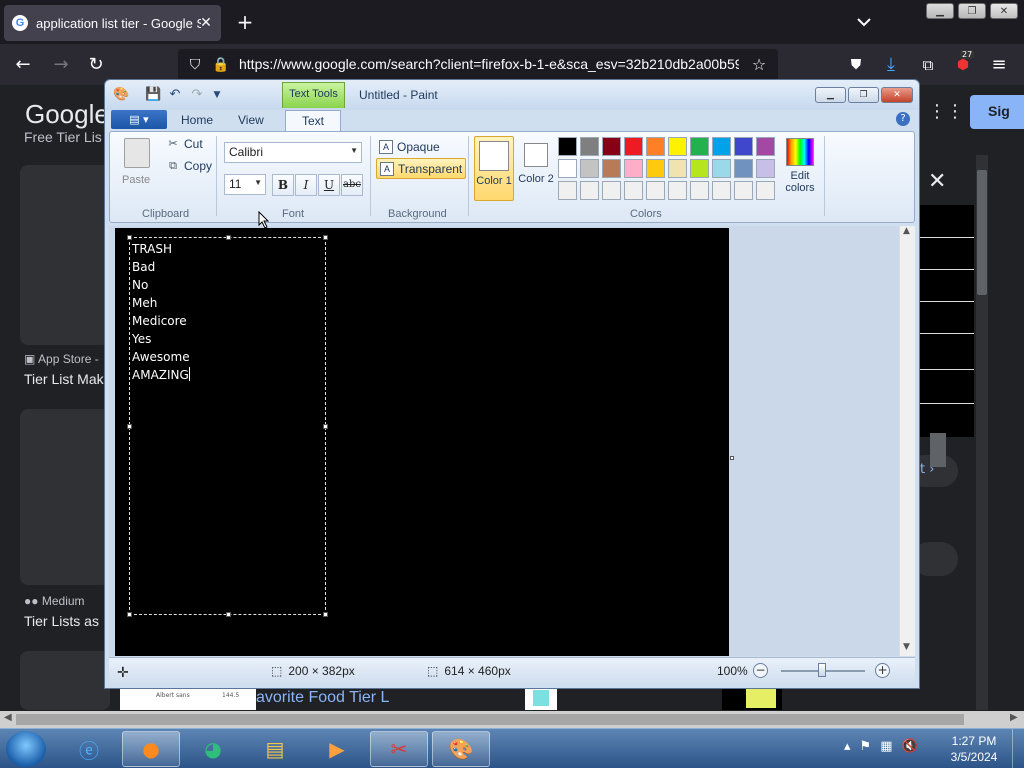 The height and width of the screenshot is (768, 1024). Describe the element at coordinates (23, 65) in the screenshot. I see `back-arrow-icon: ←` at that location.